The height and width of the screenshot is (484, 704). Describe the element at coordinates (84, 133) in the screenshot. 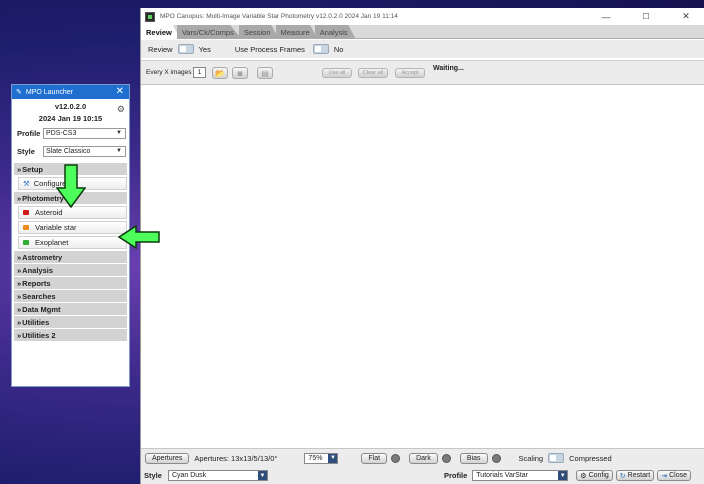

I see `launcher-profile-select: PDS-CS3 ▼` at that location.